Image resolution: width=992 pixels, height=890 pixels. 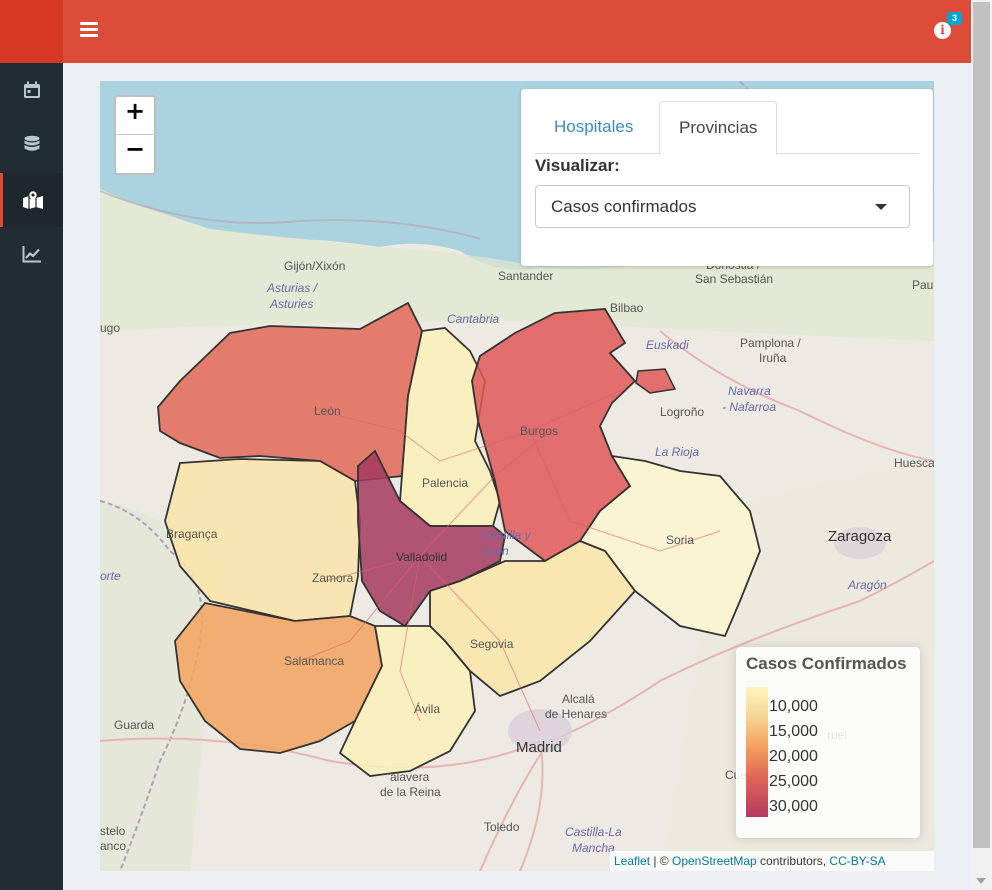 What do you see at coordinates (734, 279) in the screenshot?
I see `map-label: San Sebastián` at bounding box center [734, 279].